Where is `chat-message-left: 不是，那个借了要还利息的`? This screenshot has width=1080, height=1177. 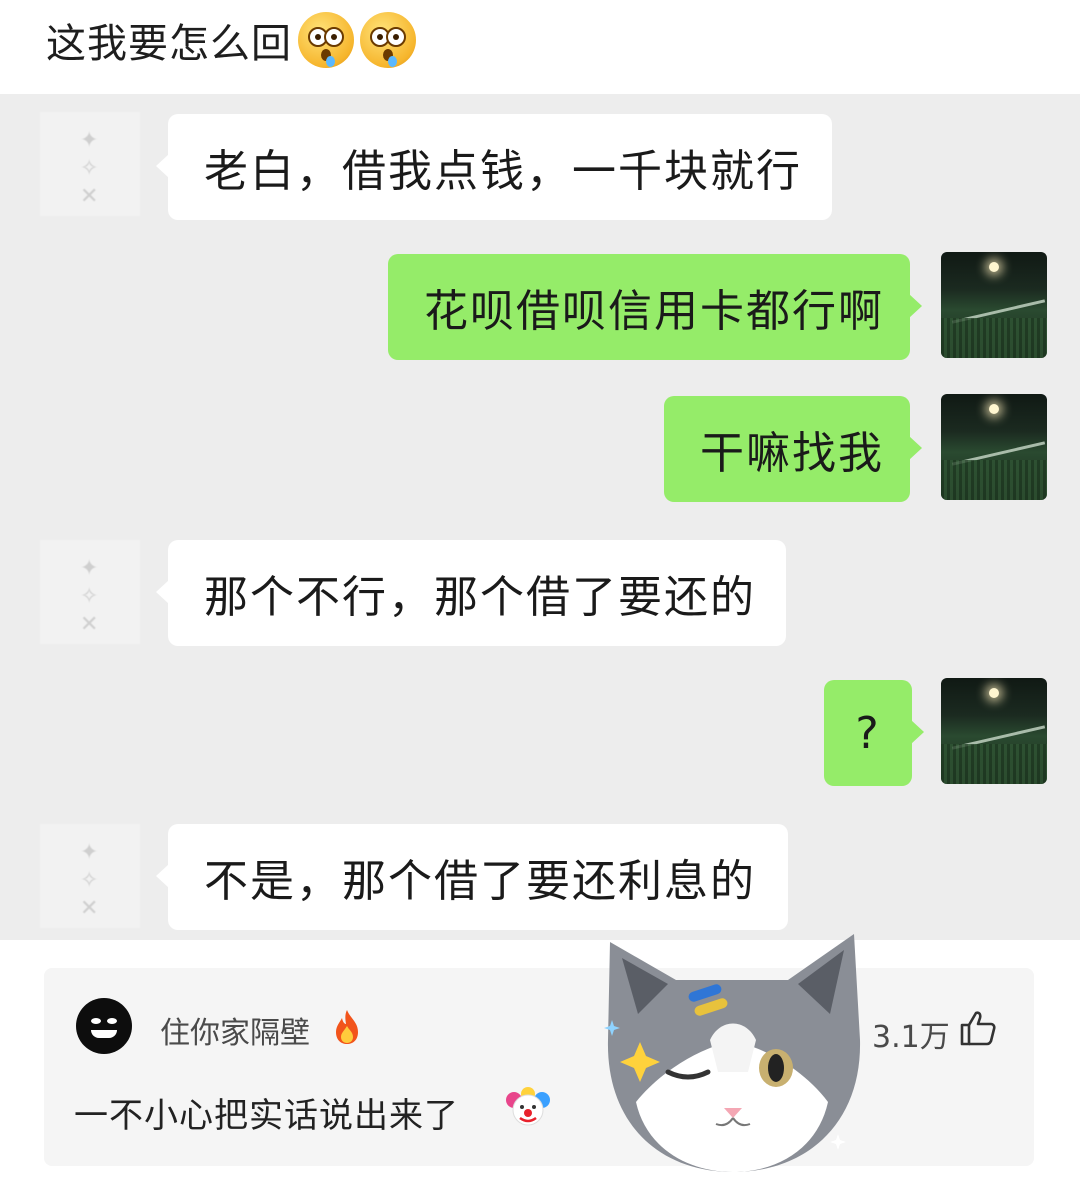 chat-message-left: 不是，那个借了要还利息的 is located at coordinates (472, 877).